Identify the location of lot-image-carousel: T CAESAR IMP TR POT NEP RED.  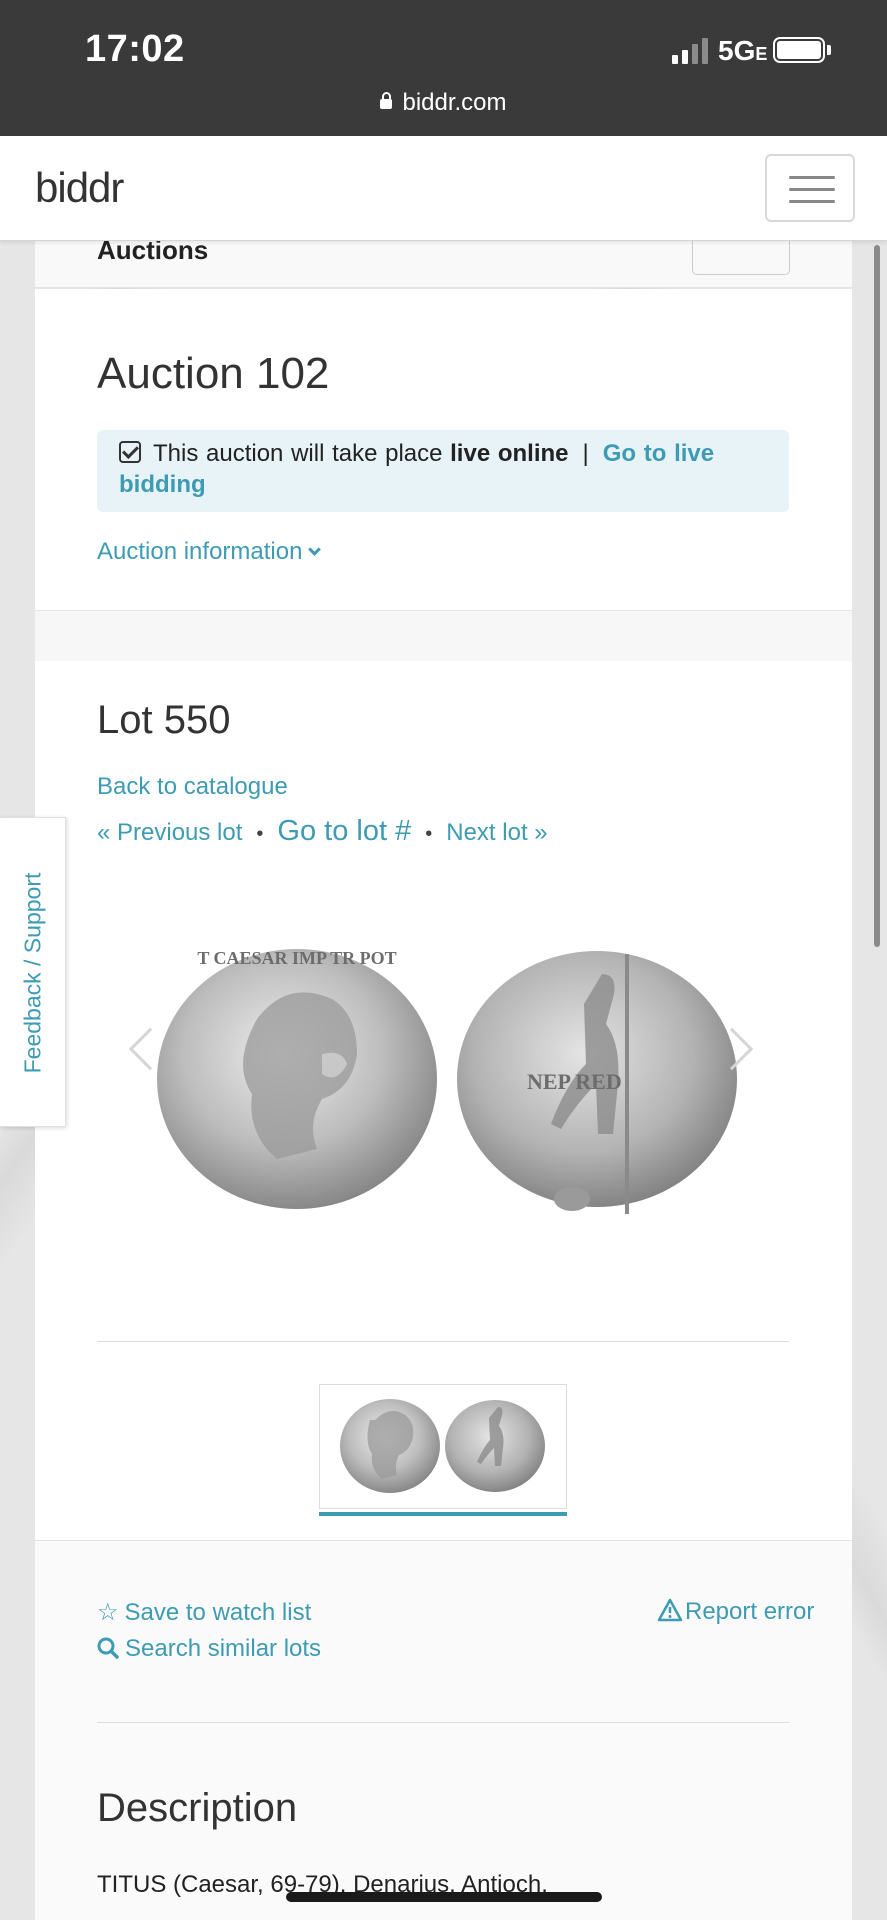
(443, 1079).